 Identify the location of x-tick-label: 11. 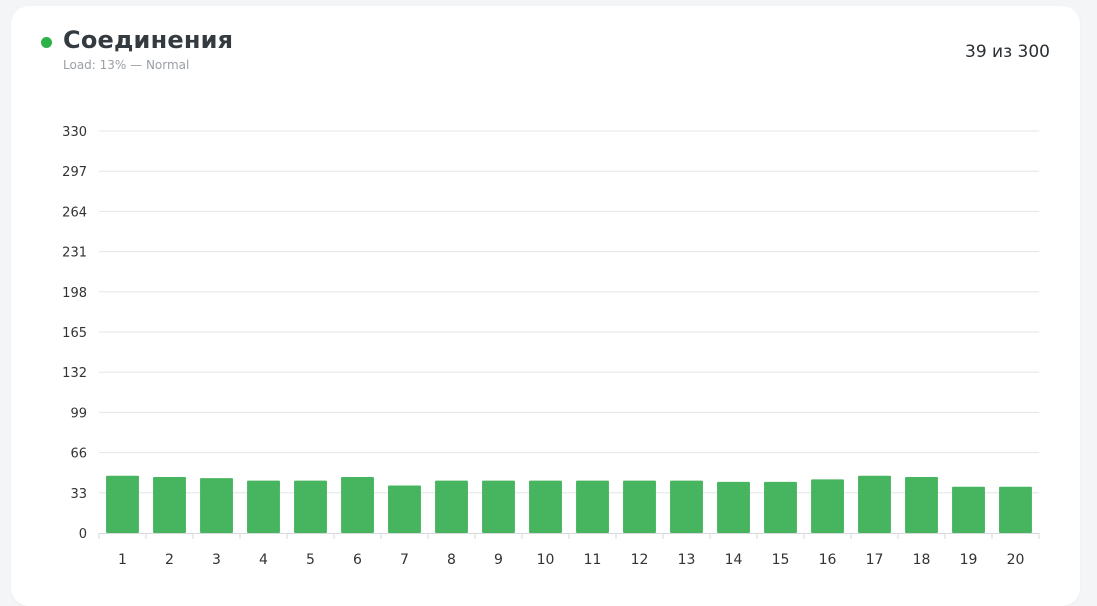
(593, 560).